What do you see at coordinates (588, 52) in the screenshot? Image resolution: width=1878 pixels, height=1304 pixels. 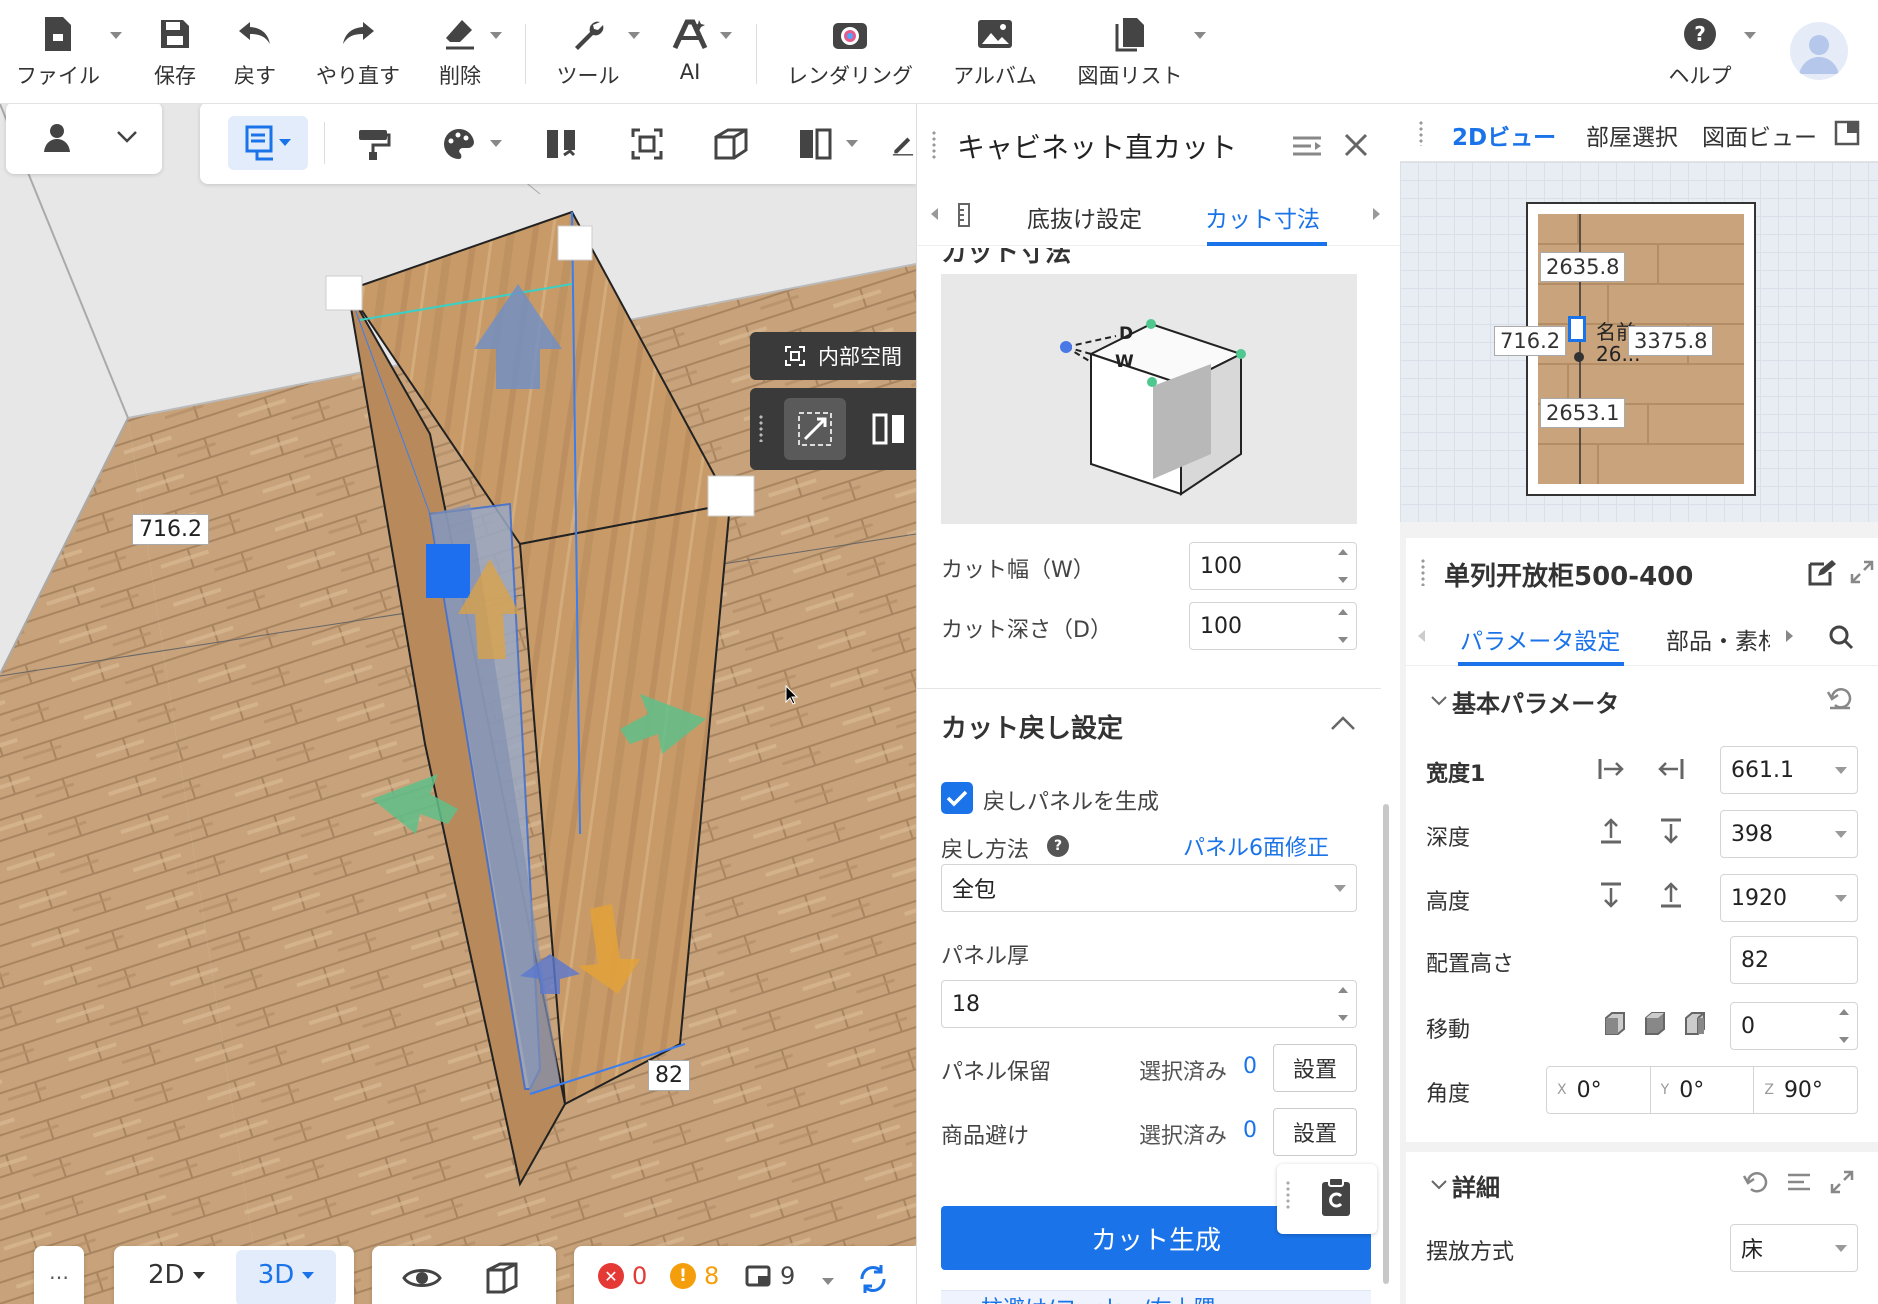 I see `tools-menu-button: ツール` at bounding box center [588, 52].